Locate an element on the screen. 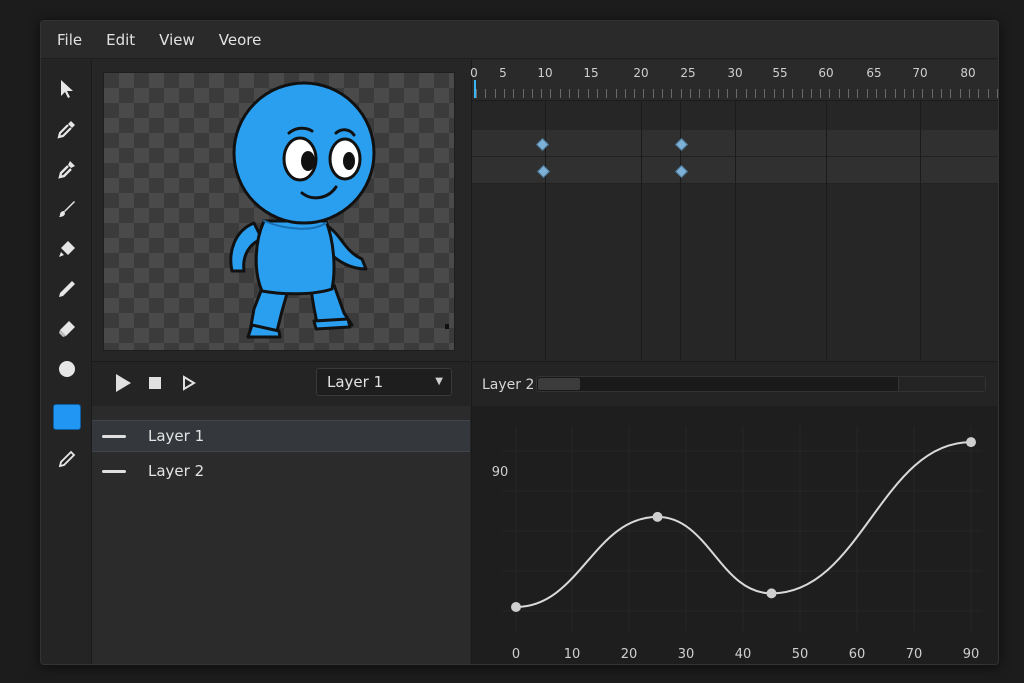 The width and height of the screenshot is (1024, 683). eyedropper-icon is located at coordinates (67, 129).